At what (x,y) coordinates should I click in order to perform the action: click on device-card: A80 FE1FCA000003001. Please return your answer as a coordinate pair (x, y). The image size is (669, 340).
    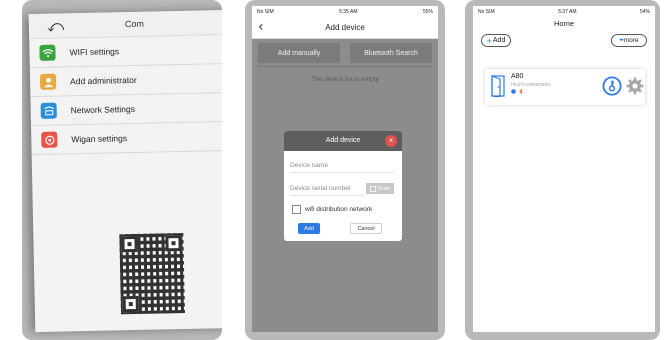
    Looking at the image, I should click on (565, 87).